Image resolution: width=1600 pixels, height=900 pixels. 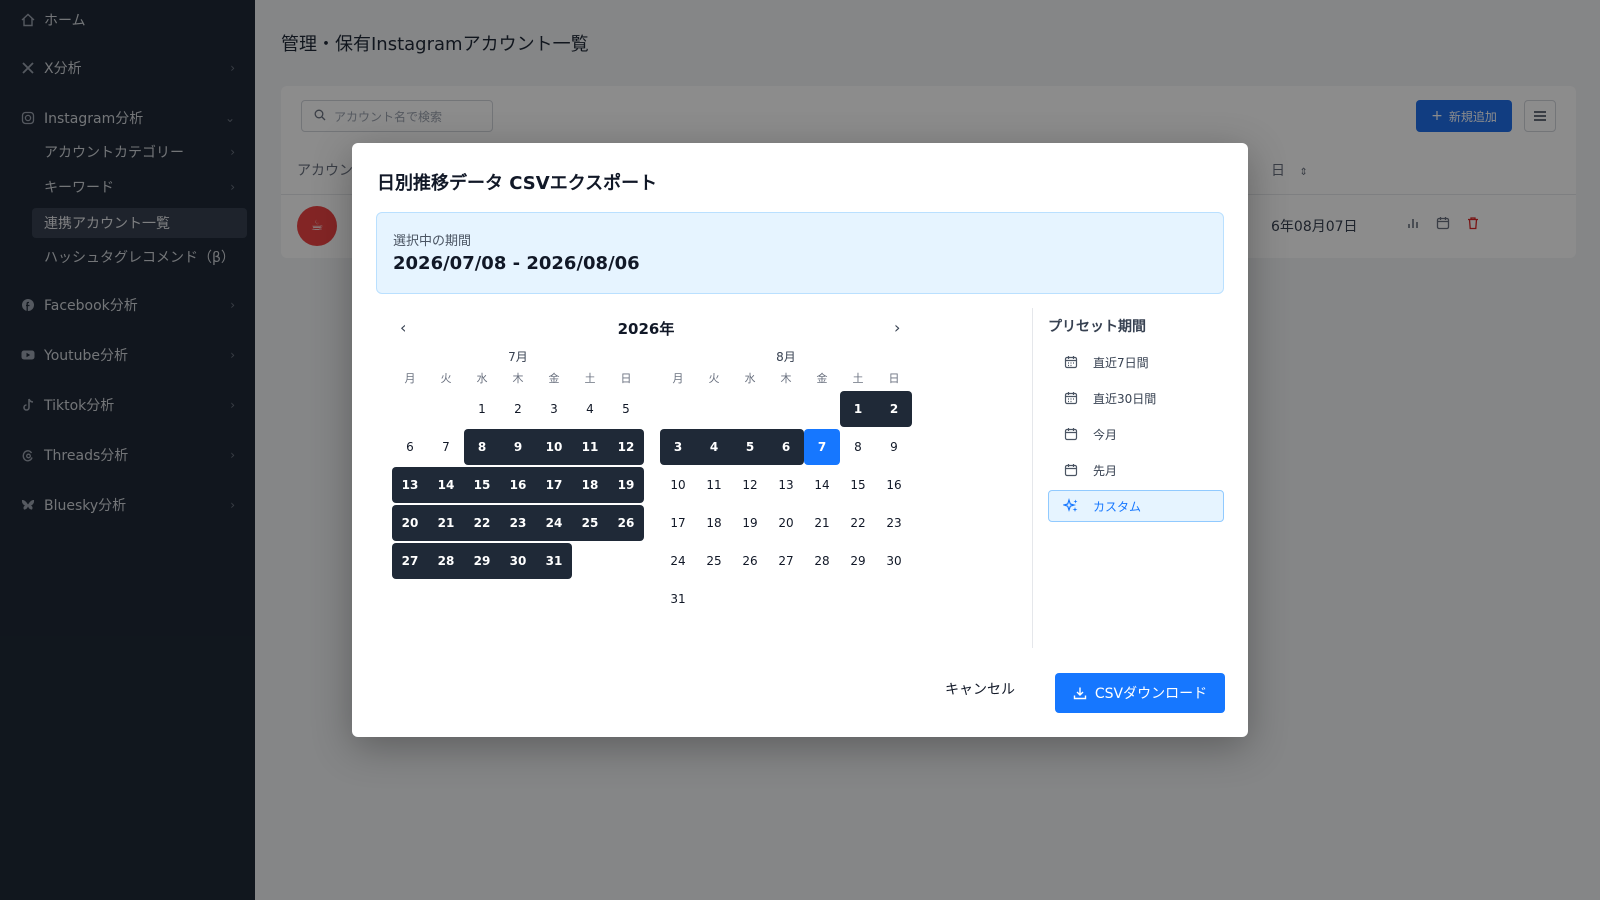 I want to click on selected-period-label: 選択中の期間, so click(x=432, y=241).